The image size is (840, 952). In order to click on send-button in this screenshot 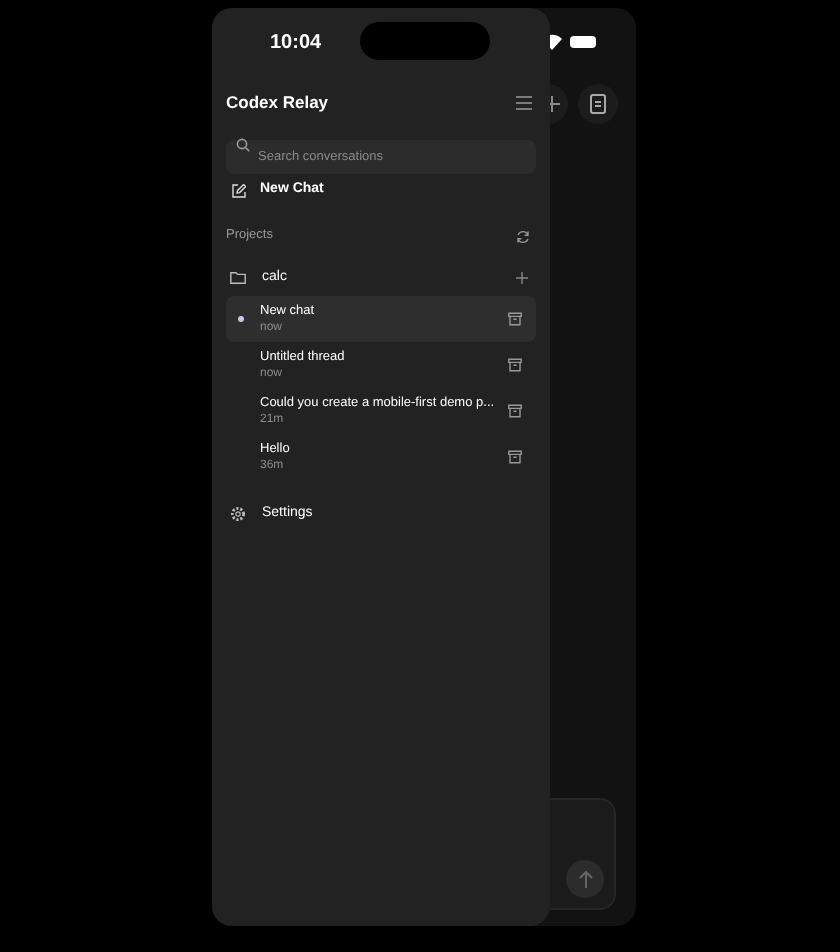, I will do `click(585, 879)`.